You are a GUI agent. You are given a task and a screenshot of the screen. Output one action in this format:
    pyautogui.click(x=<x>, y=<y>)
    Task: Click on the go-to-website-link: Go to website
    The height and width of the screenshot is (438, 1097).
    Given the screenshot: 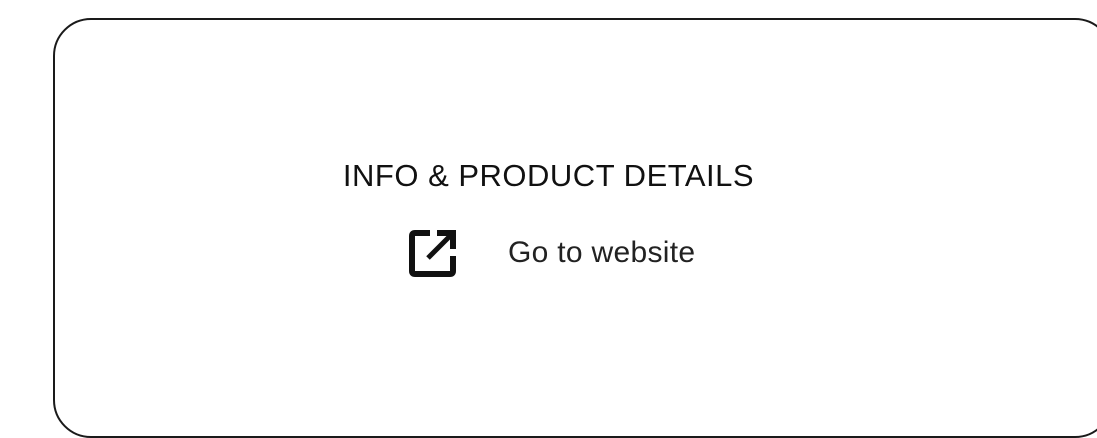 What is the action you would take?
    pyautogui.click(x=549, y=253)
    